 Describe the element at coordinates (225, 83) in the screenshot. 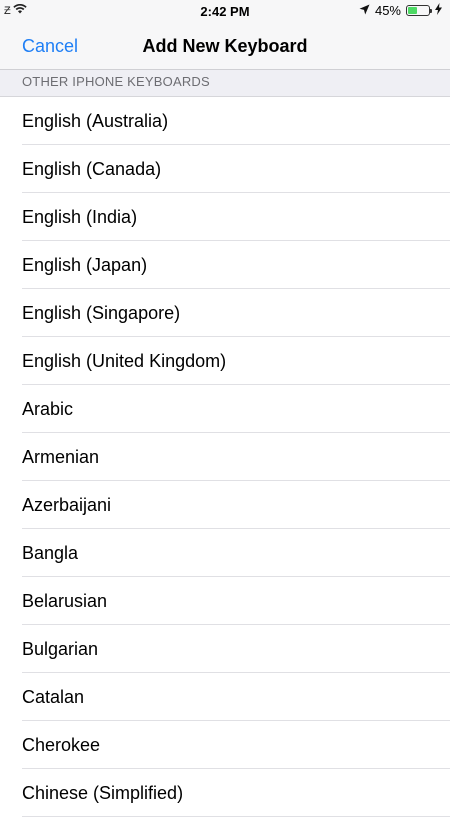

I see `section-header: OTHER IPHONE KEYBOARDS` at that location.